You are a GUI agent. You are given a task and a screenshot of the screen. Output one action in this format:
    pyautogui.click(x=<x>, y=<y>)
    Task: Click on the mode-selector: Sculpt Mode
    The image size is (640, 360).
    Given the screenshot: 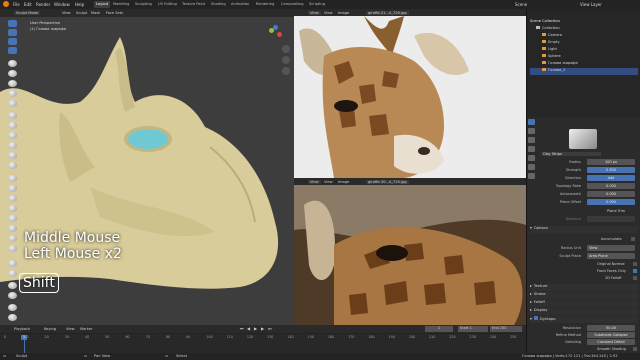 What is the action you would take?
    pyautogui.click(x=27, y=12)
    